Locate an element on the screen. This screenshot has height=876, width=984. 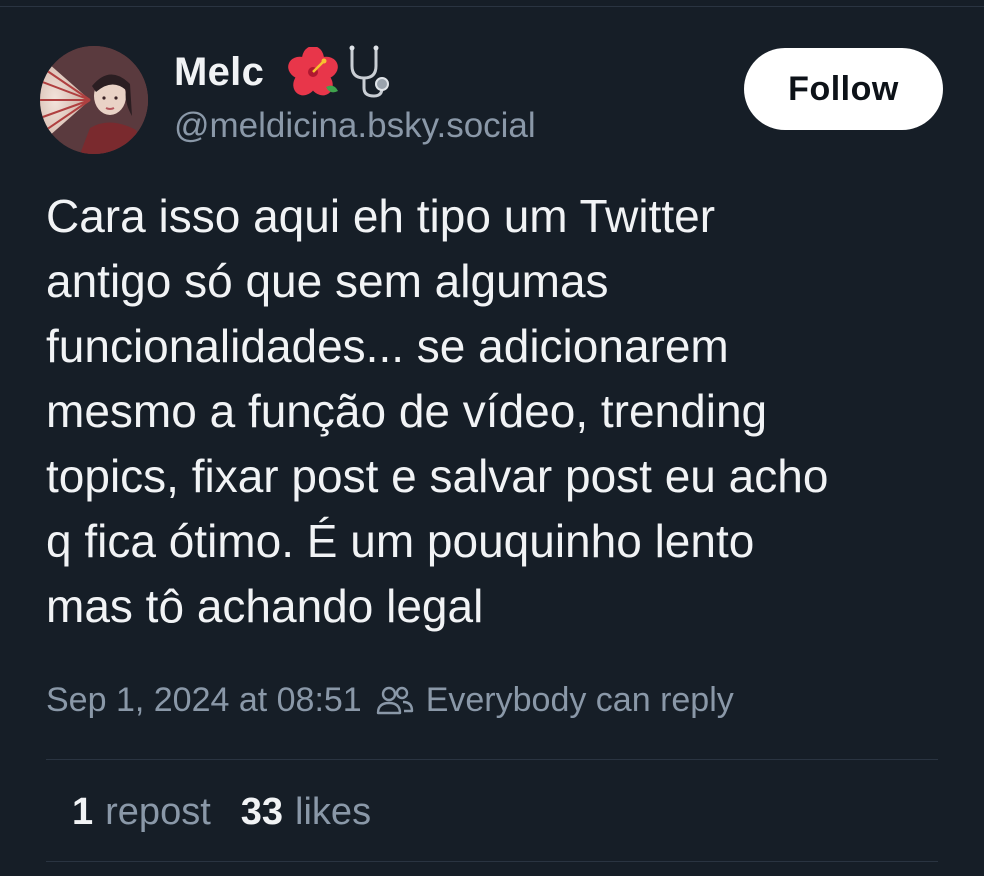
post-meta: Sep 1, 2024 at 08:51 Everybody can reply is located at coordinates (390, 700).